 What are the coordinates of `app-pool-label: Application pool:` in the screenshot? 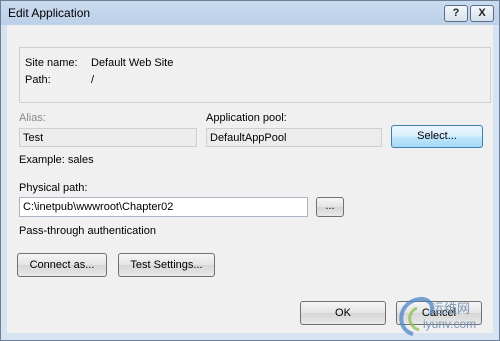 It's located at (246, 118).